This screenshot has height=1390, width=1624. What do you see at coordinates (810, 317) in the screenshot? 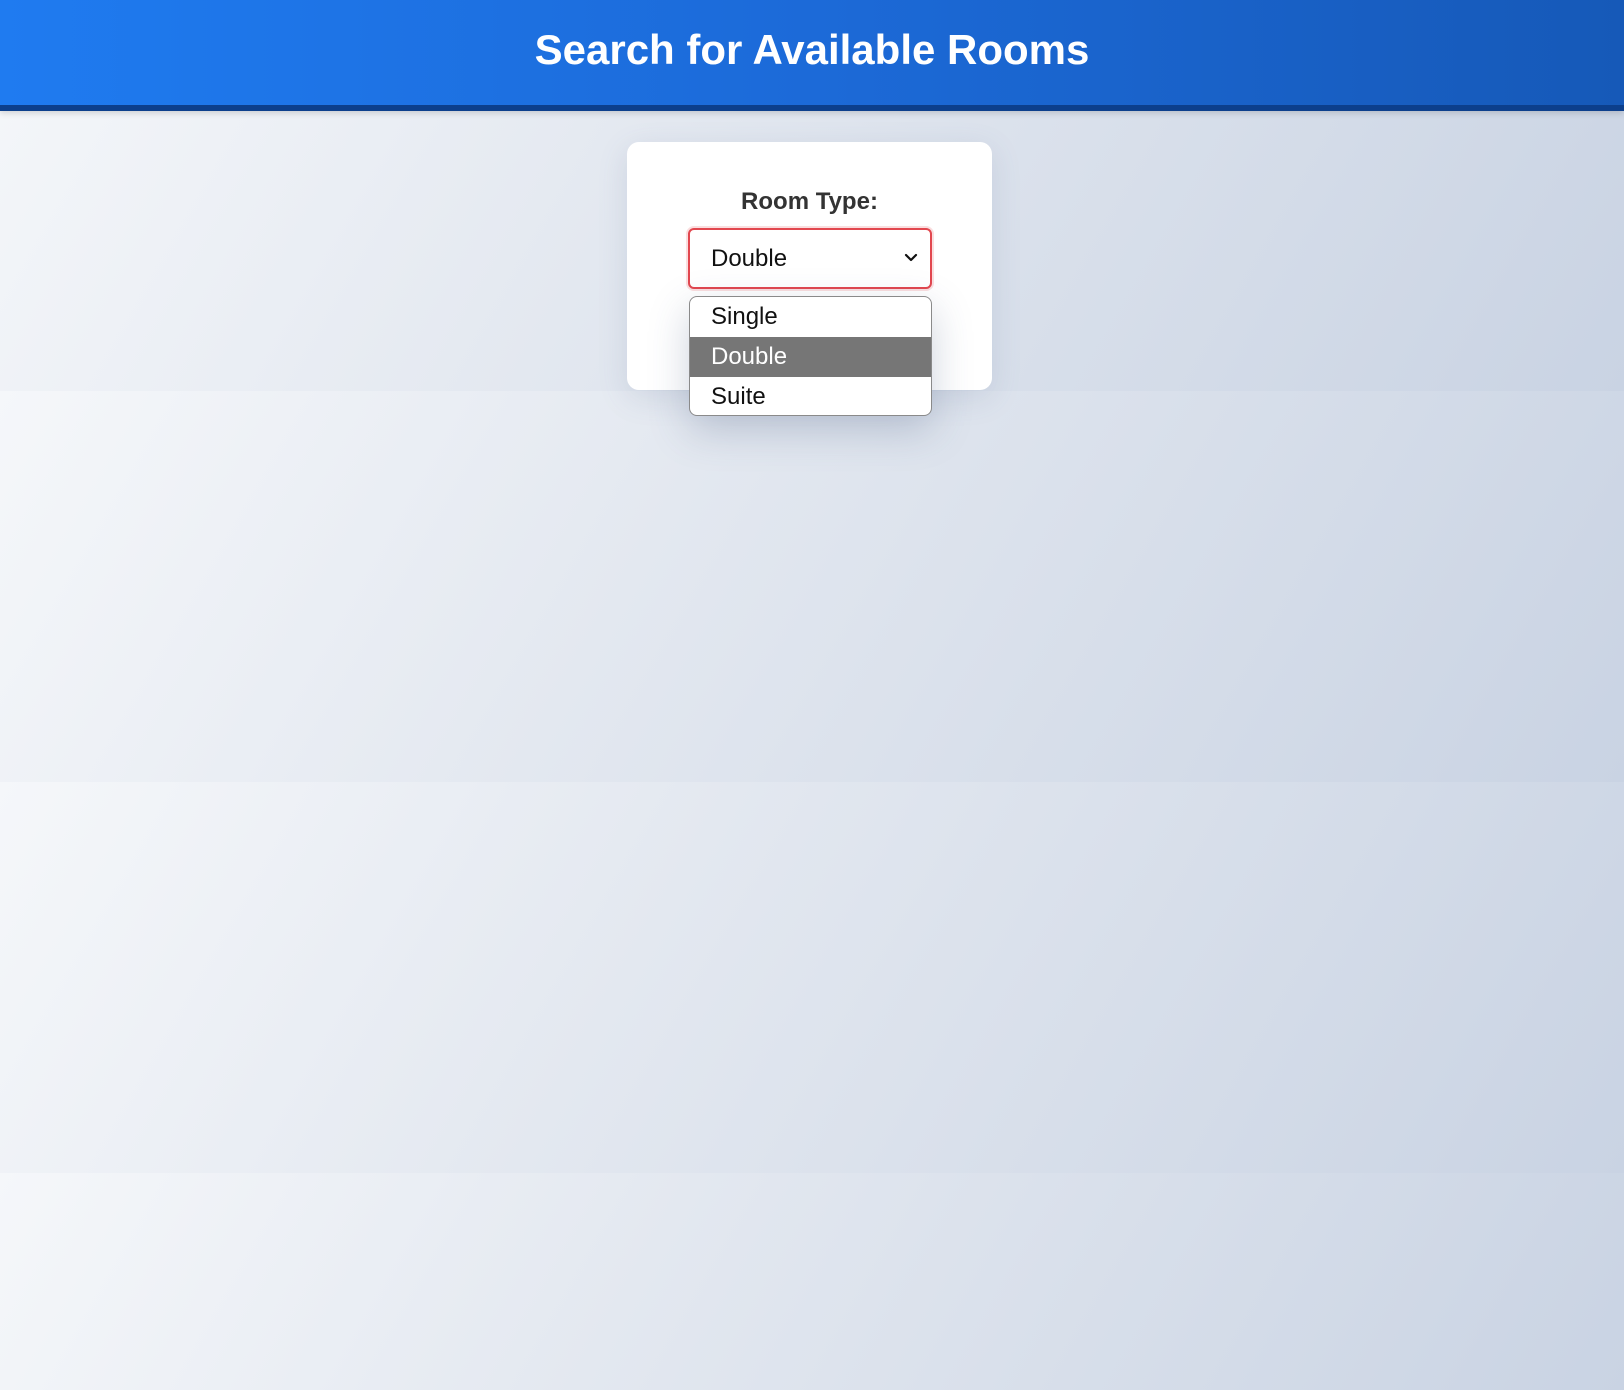
I see `option-single: Single` at bounding box center [810, 317].